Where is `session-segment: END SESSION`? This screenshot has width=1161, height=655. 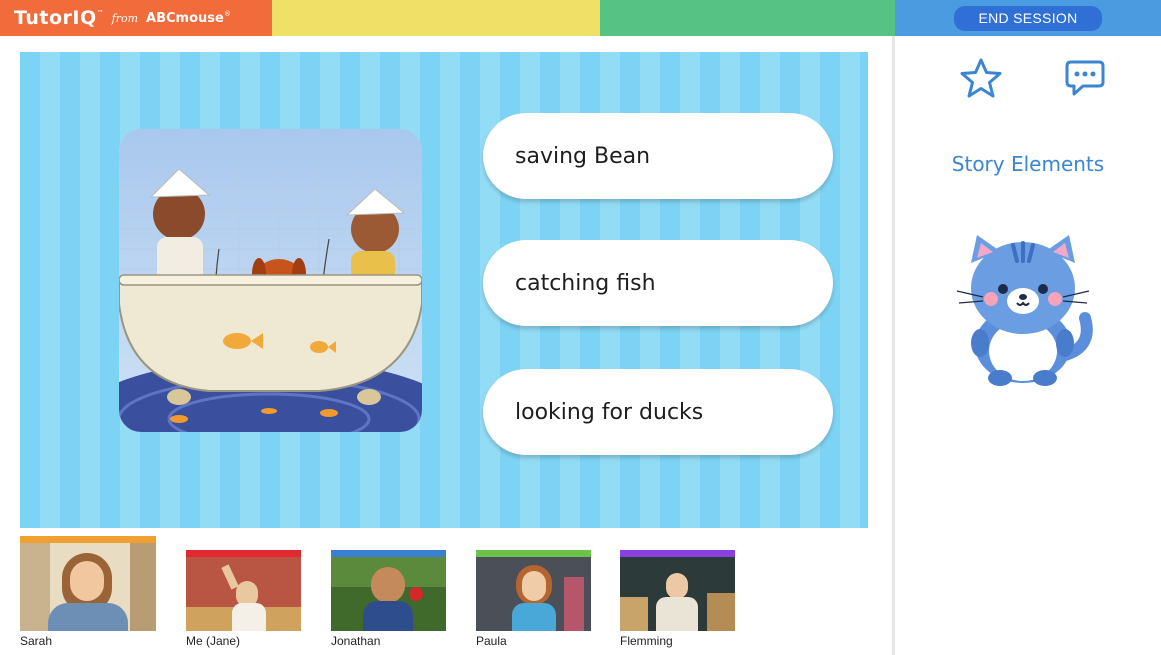
session-segment: END SESSION is located at coordinates (1028, 18).